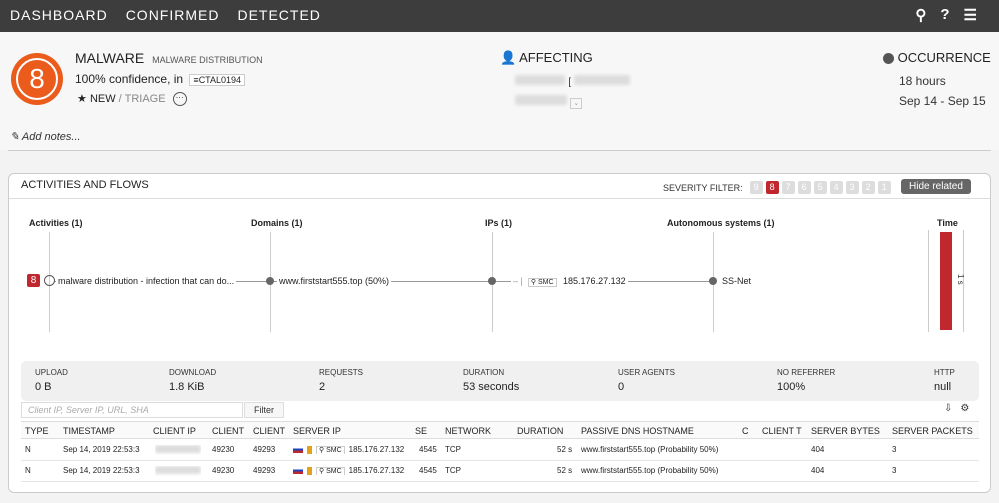  Describe the element at coordinates (573, 81) in the screenshot. I see `affecting-host-redacted: [` at that location.